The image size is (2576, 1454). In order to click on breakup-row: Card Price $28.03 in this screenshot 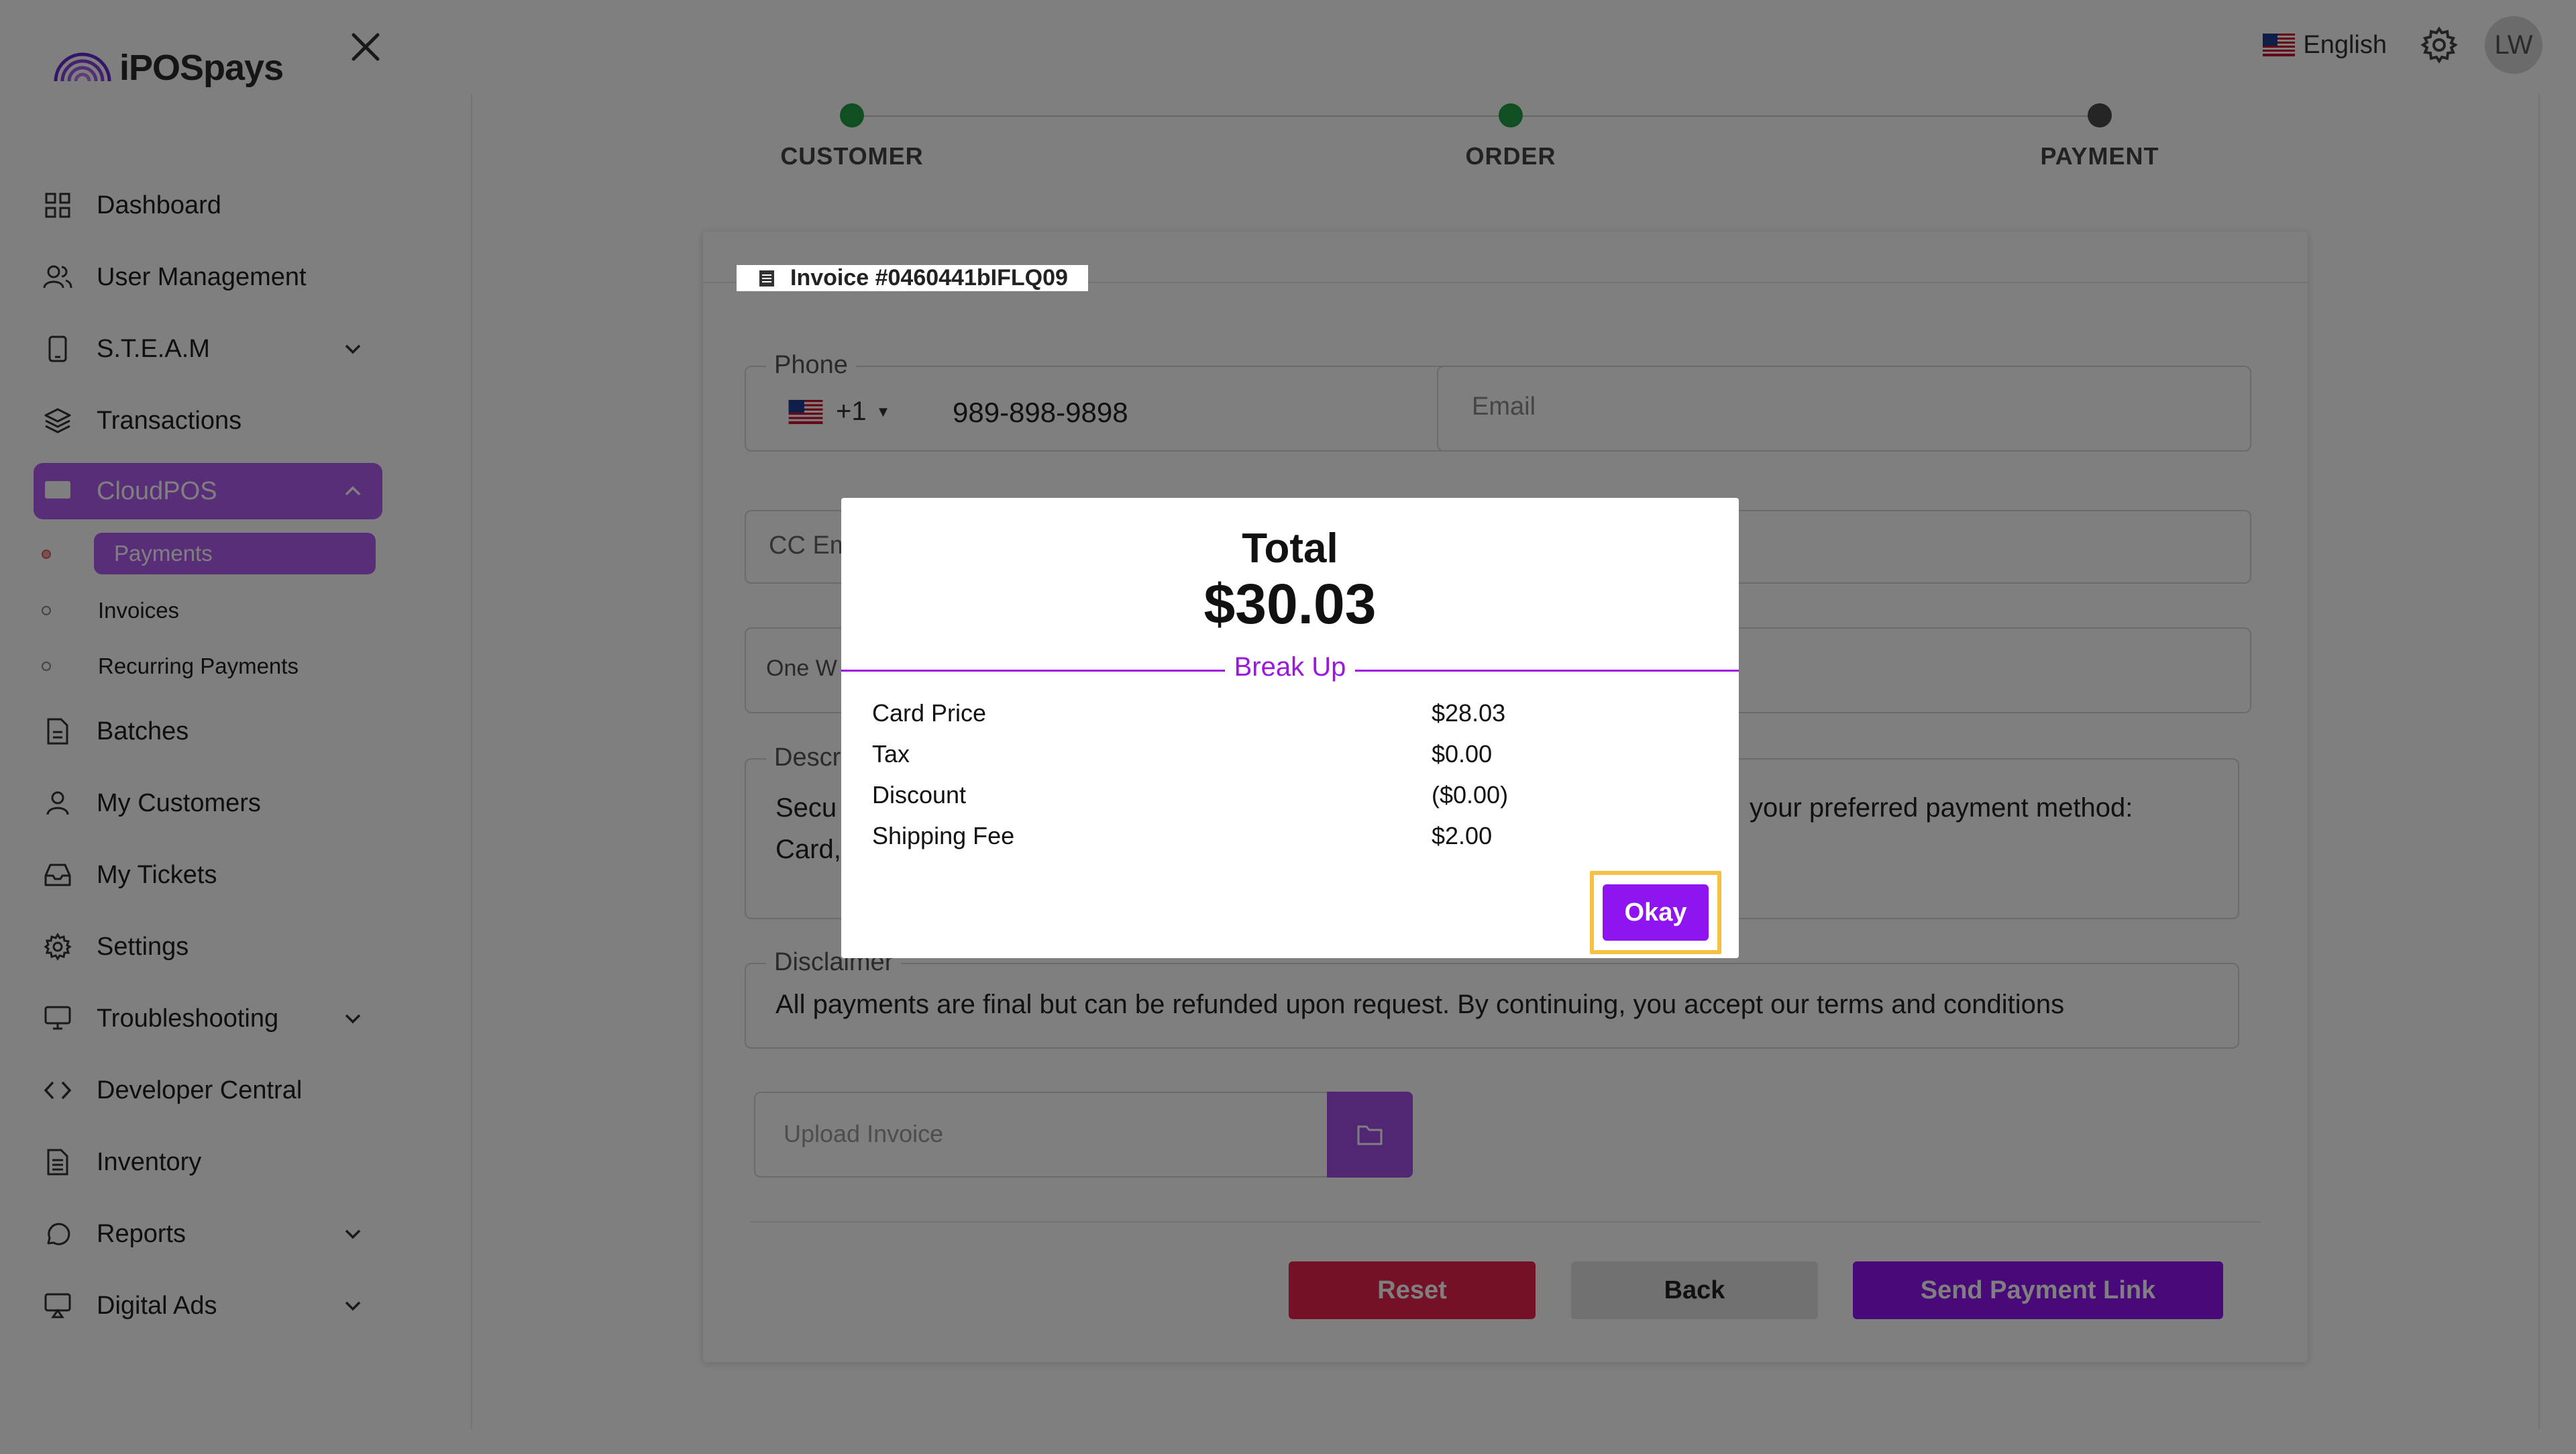, I will do `click(1207, 720)`.